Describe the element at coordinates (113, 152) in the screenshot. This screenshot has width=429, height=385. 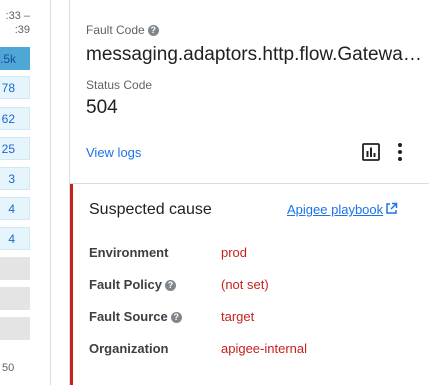
I see `view-logs-link: View logs` at that location.